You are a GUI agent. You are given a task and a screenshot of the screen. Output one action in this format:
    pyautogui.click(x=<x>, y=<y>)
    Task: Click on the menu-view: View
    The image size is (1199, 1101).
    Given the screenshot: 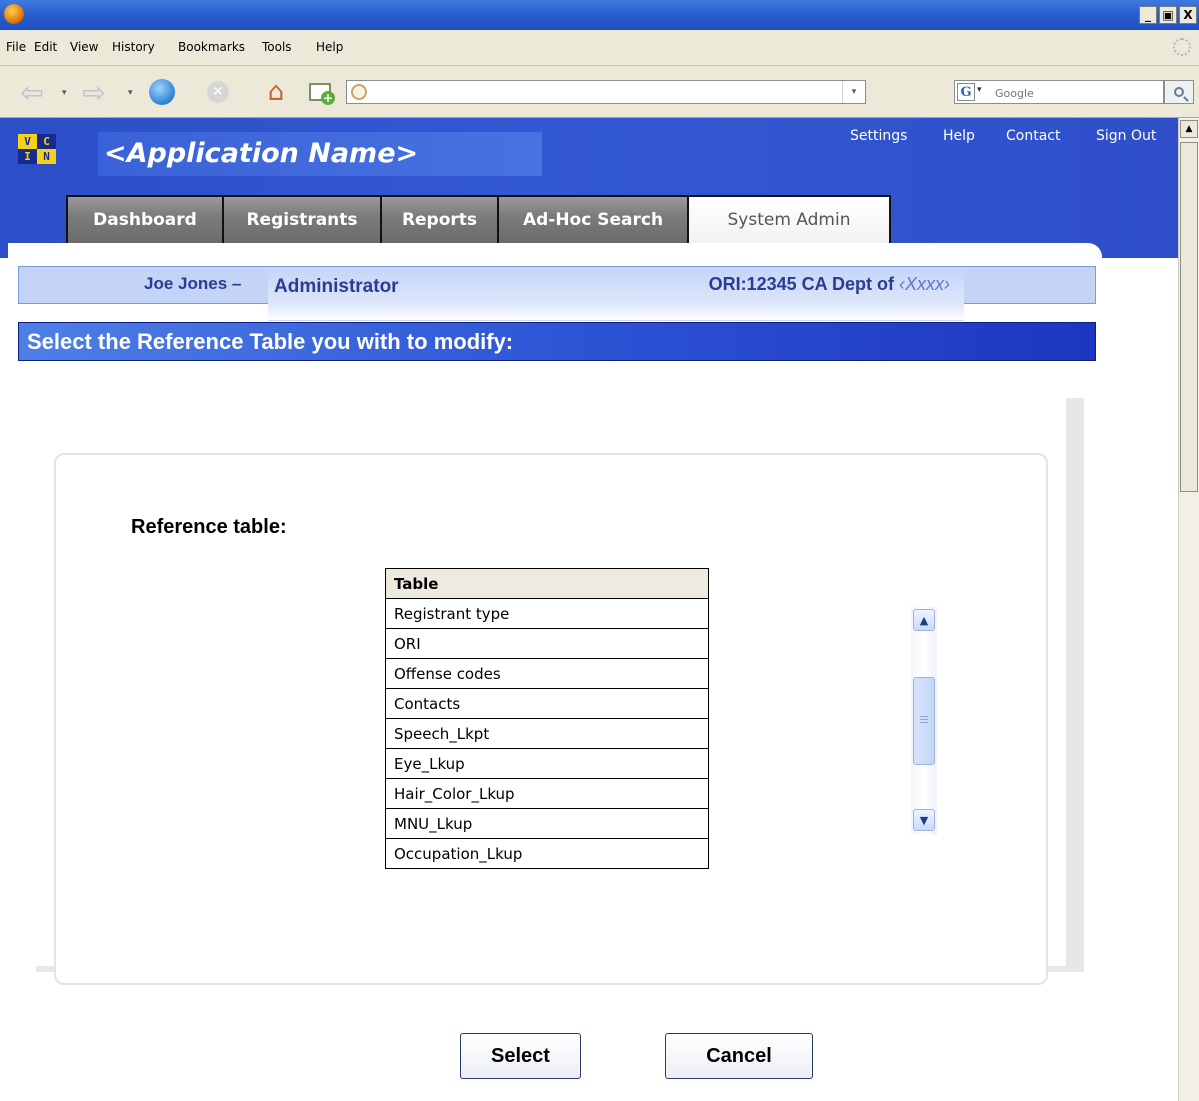 What is the action you would take?
    pyautogui.click(x=84, y=47)
    